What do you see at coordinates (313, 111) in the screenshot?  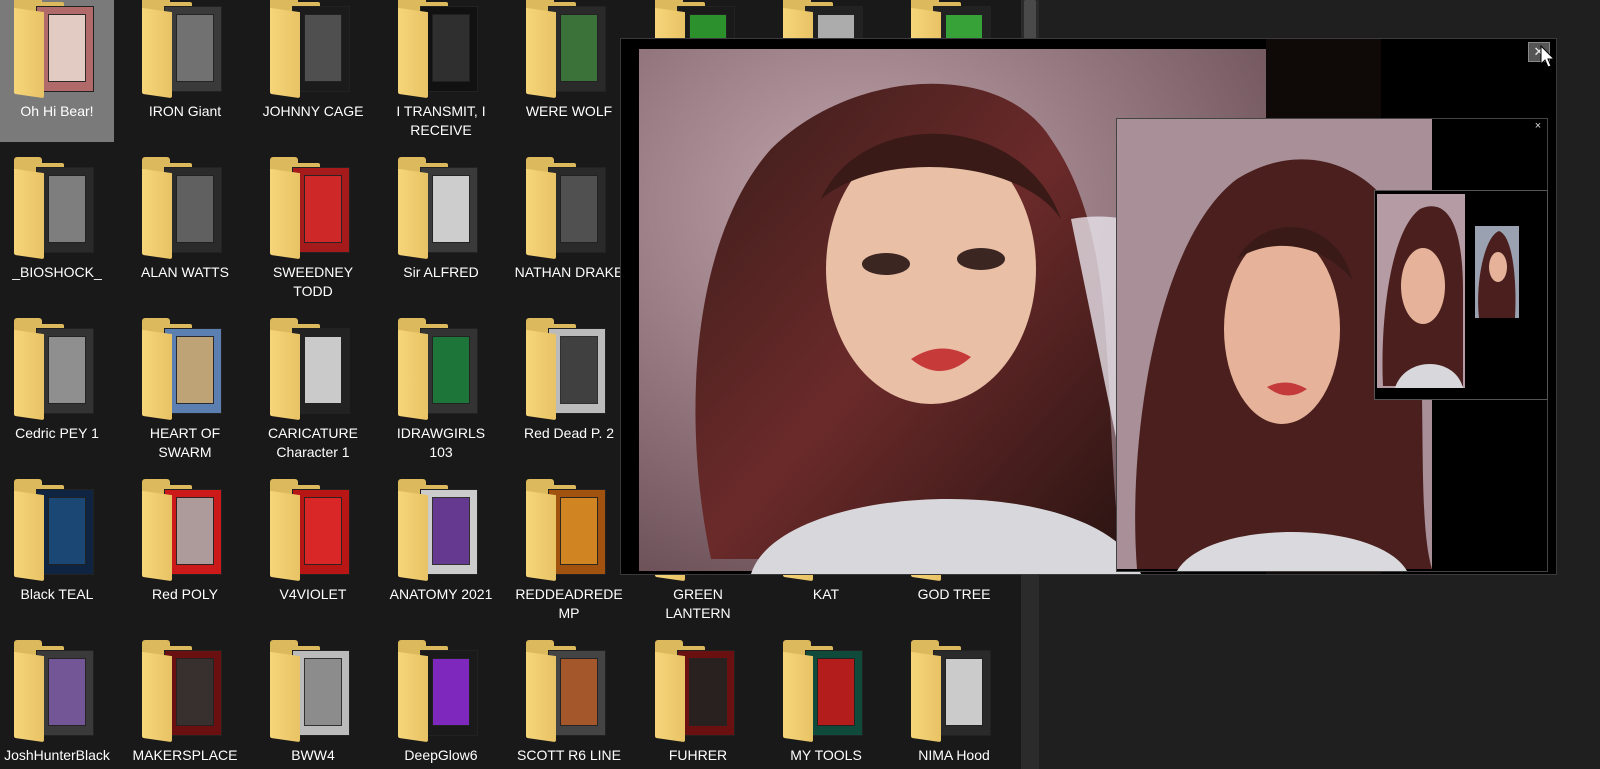 I see `folder-label: JOHNNY CAGE` at bounding box center [313, 111].